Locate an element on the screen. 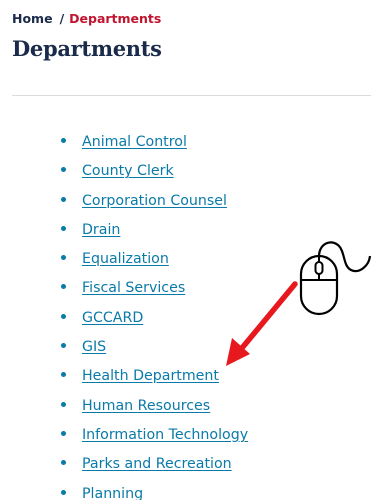 The image size is (371, 500). list-item: Planning is located at coordinates (124, 489).